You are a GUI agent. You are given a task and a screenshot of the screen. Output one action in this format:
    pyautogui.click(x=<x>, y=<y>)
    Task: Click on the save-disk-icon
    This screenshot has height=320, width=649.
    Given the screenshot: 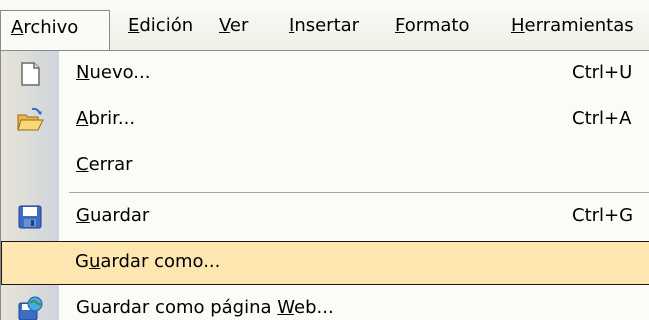 What is the action you would take?
    pyautogui.click(x=30, y=217)
    